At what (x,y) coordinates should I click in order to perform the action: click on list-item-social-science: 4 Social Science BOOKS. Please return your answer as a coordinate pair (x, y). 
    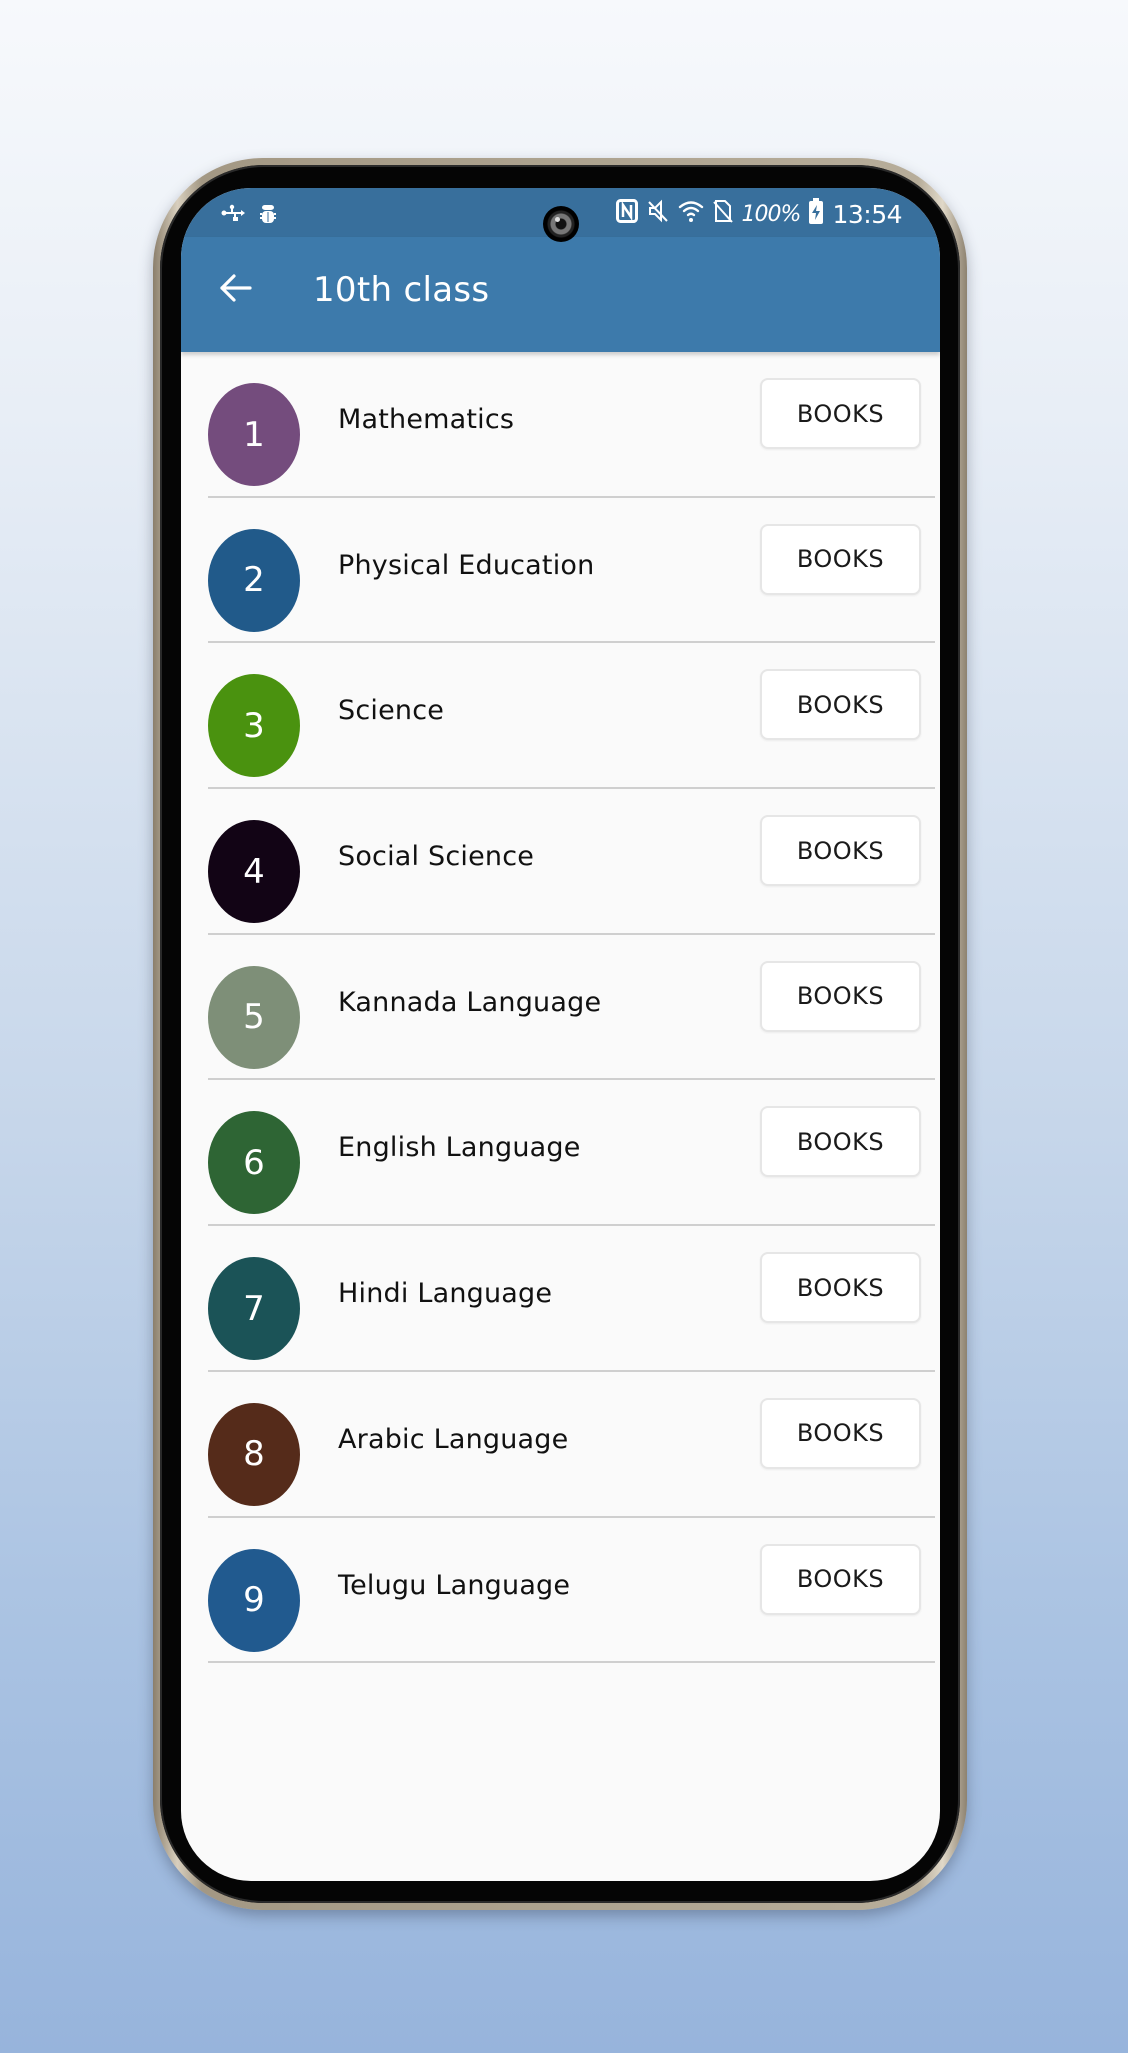
    Looking at the image, I should click on (571, 862).